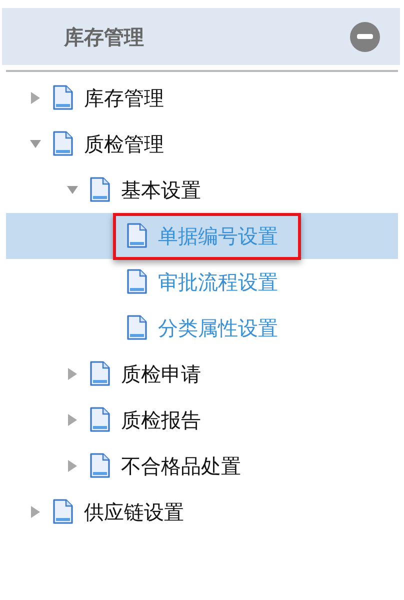  Describe the element at coordinates (161, 374) in the screenshot. I see `tree-item-label: 质检申请` at that location.